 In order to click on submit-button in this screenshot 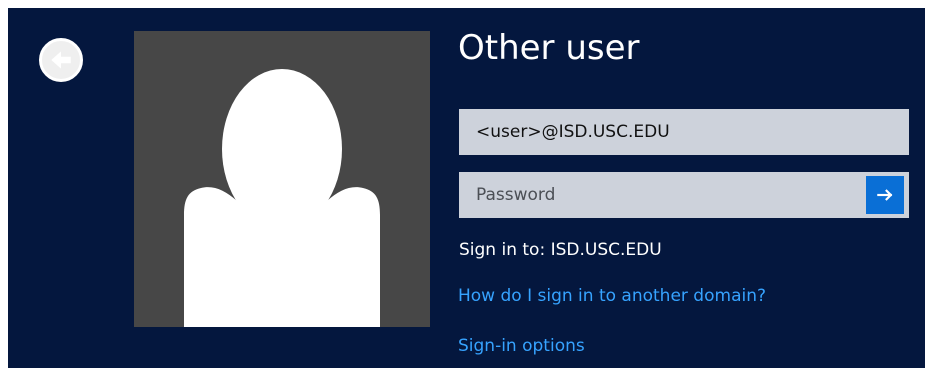, I will do `click(885, 195)`.